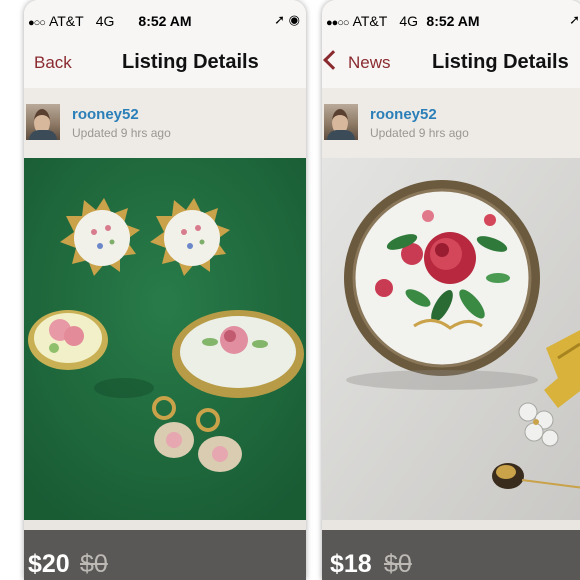 This screenshot has height=580, width=580. I want to click on round-brooch, so click(68, 340).